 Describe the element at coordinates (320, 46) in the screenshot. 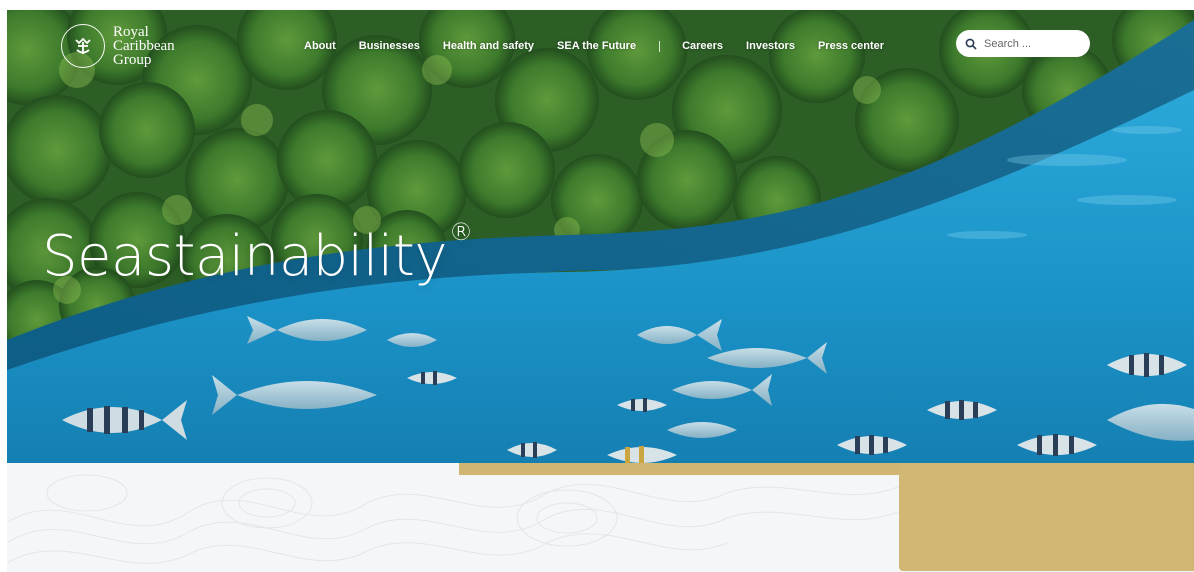

I see `nav-about: About` at that location.